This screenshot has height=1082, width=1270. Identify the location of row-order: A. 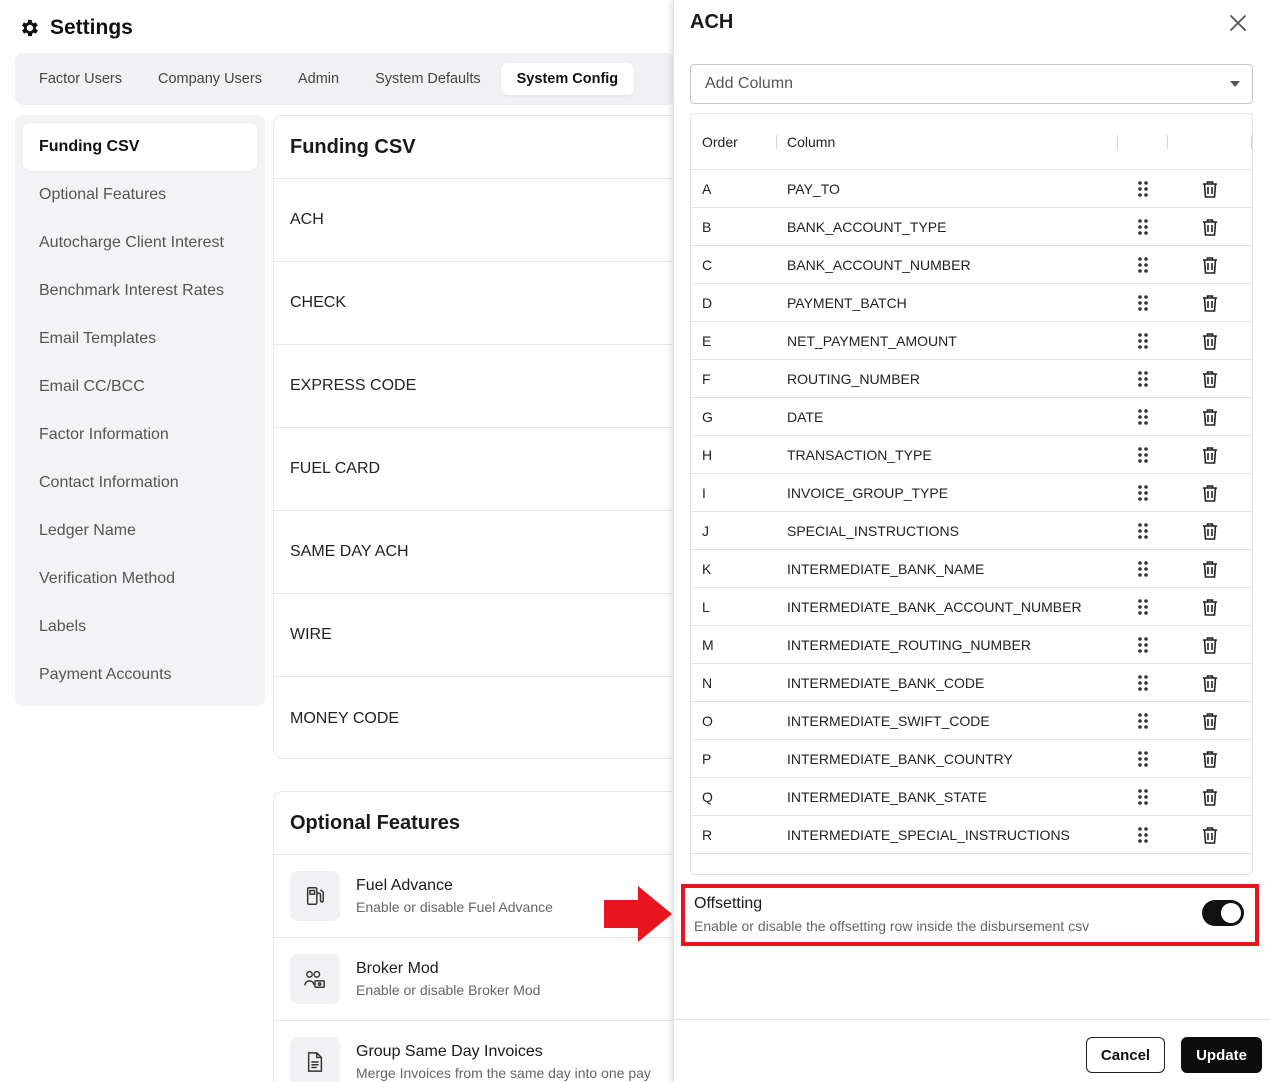
(707, 188).